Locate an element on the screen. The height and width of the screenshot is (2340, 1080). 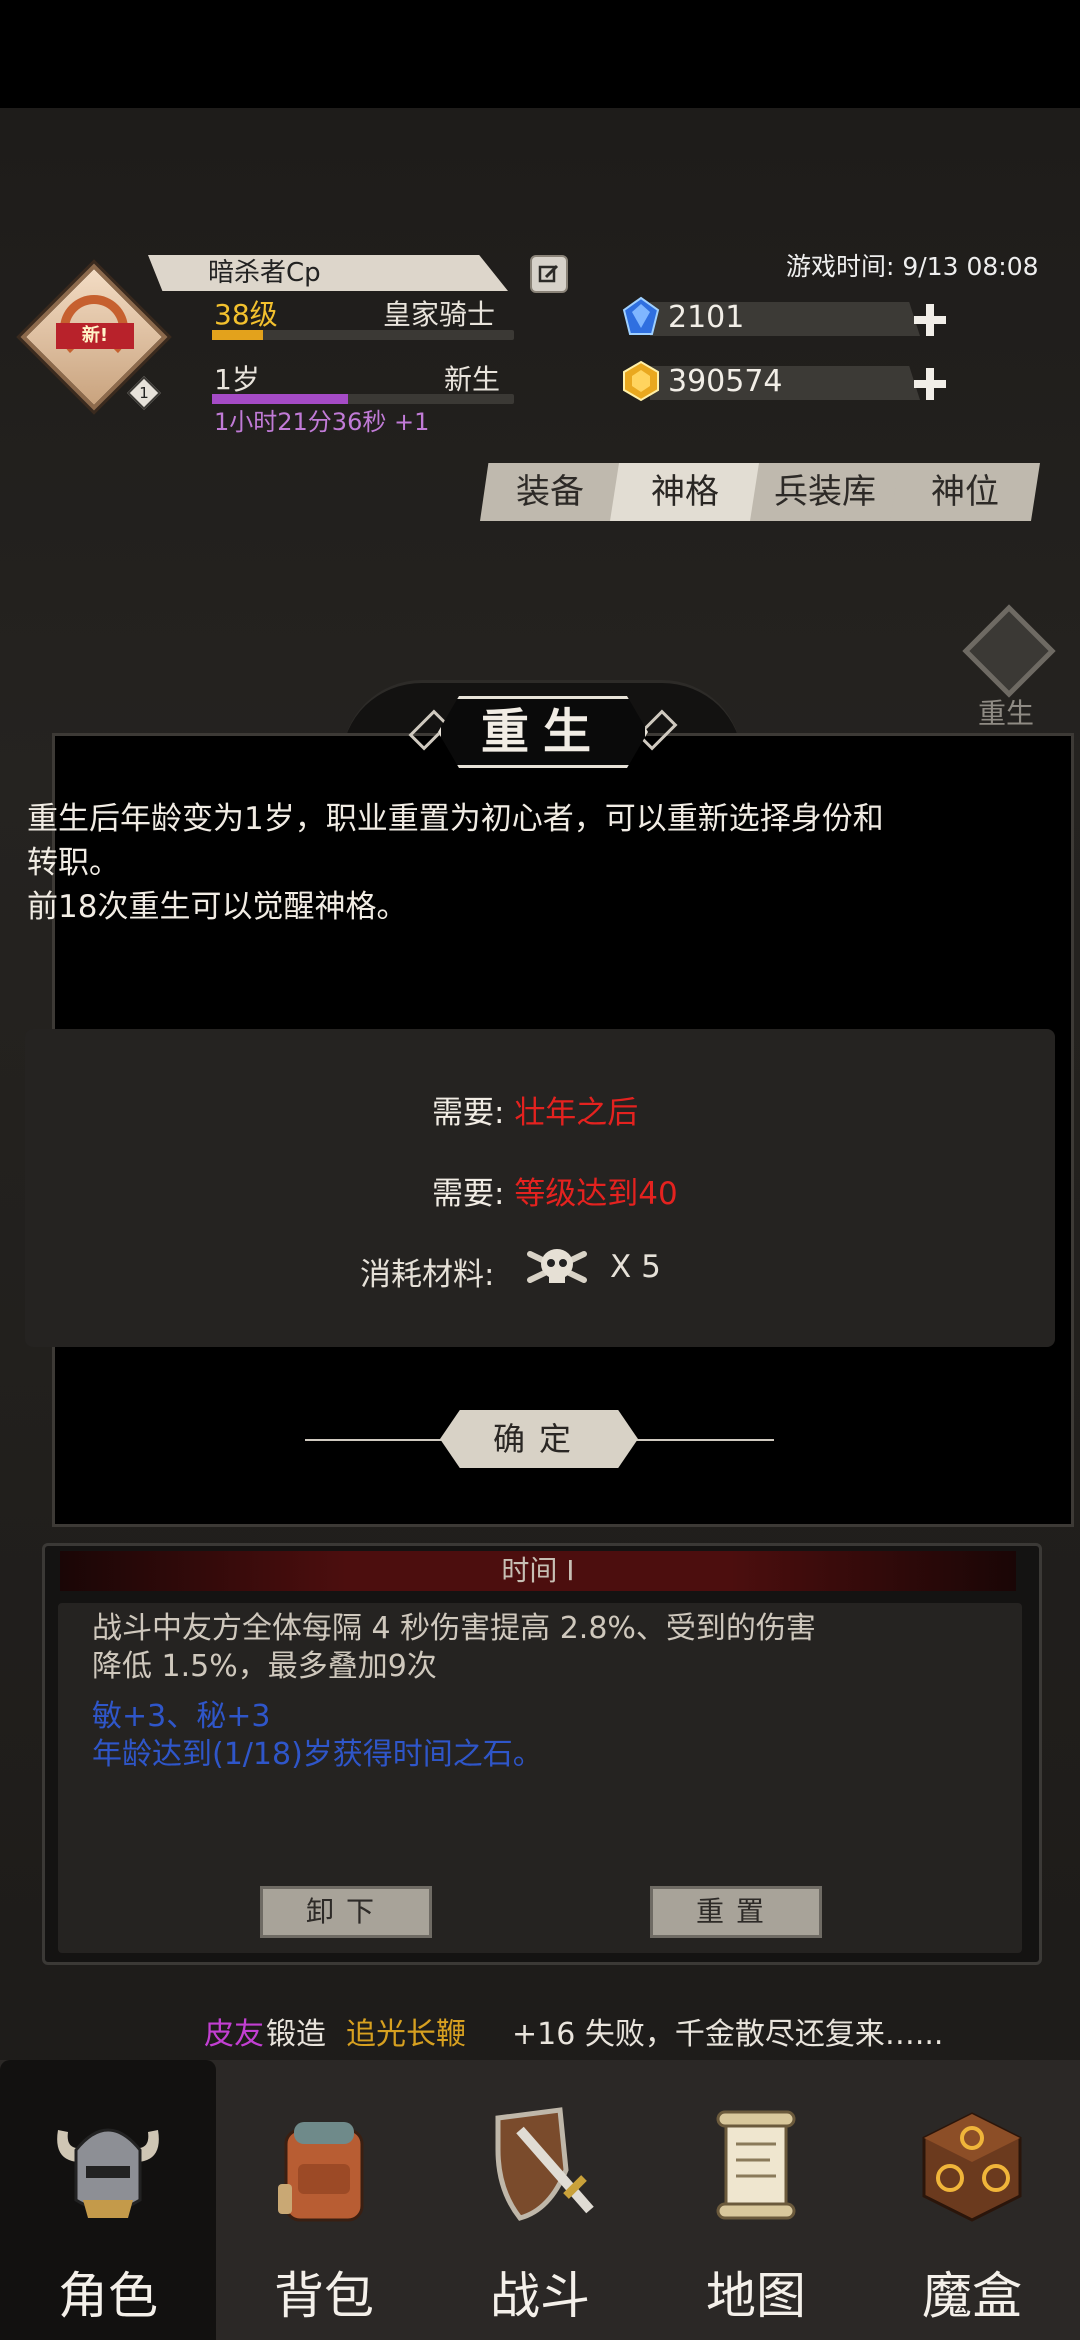
gold-gem-amount: 390574 is located at coordinates (725, 381).